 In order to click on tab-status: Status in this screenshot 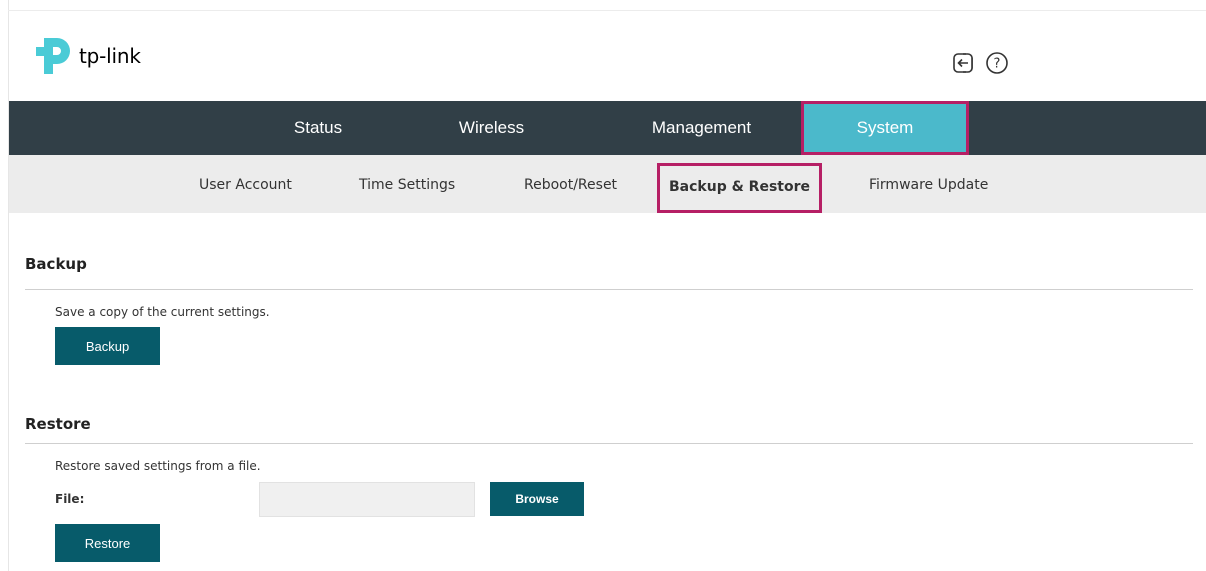, I will do `click(318, 128)`.